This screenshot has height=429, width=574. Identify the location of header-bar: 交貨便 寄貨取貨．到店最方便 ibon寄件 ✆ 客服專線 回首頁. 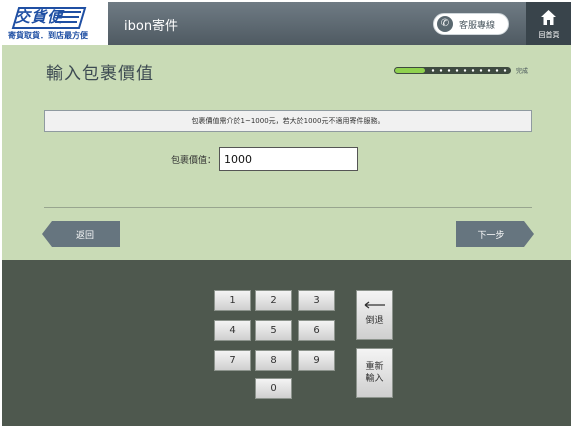
(286, 23).